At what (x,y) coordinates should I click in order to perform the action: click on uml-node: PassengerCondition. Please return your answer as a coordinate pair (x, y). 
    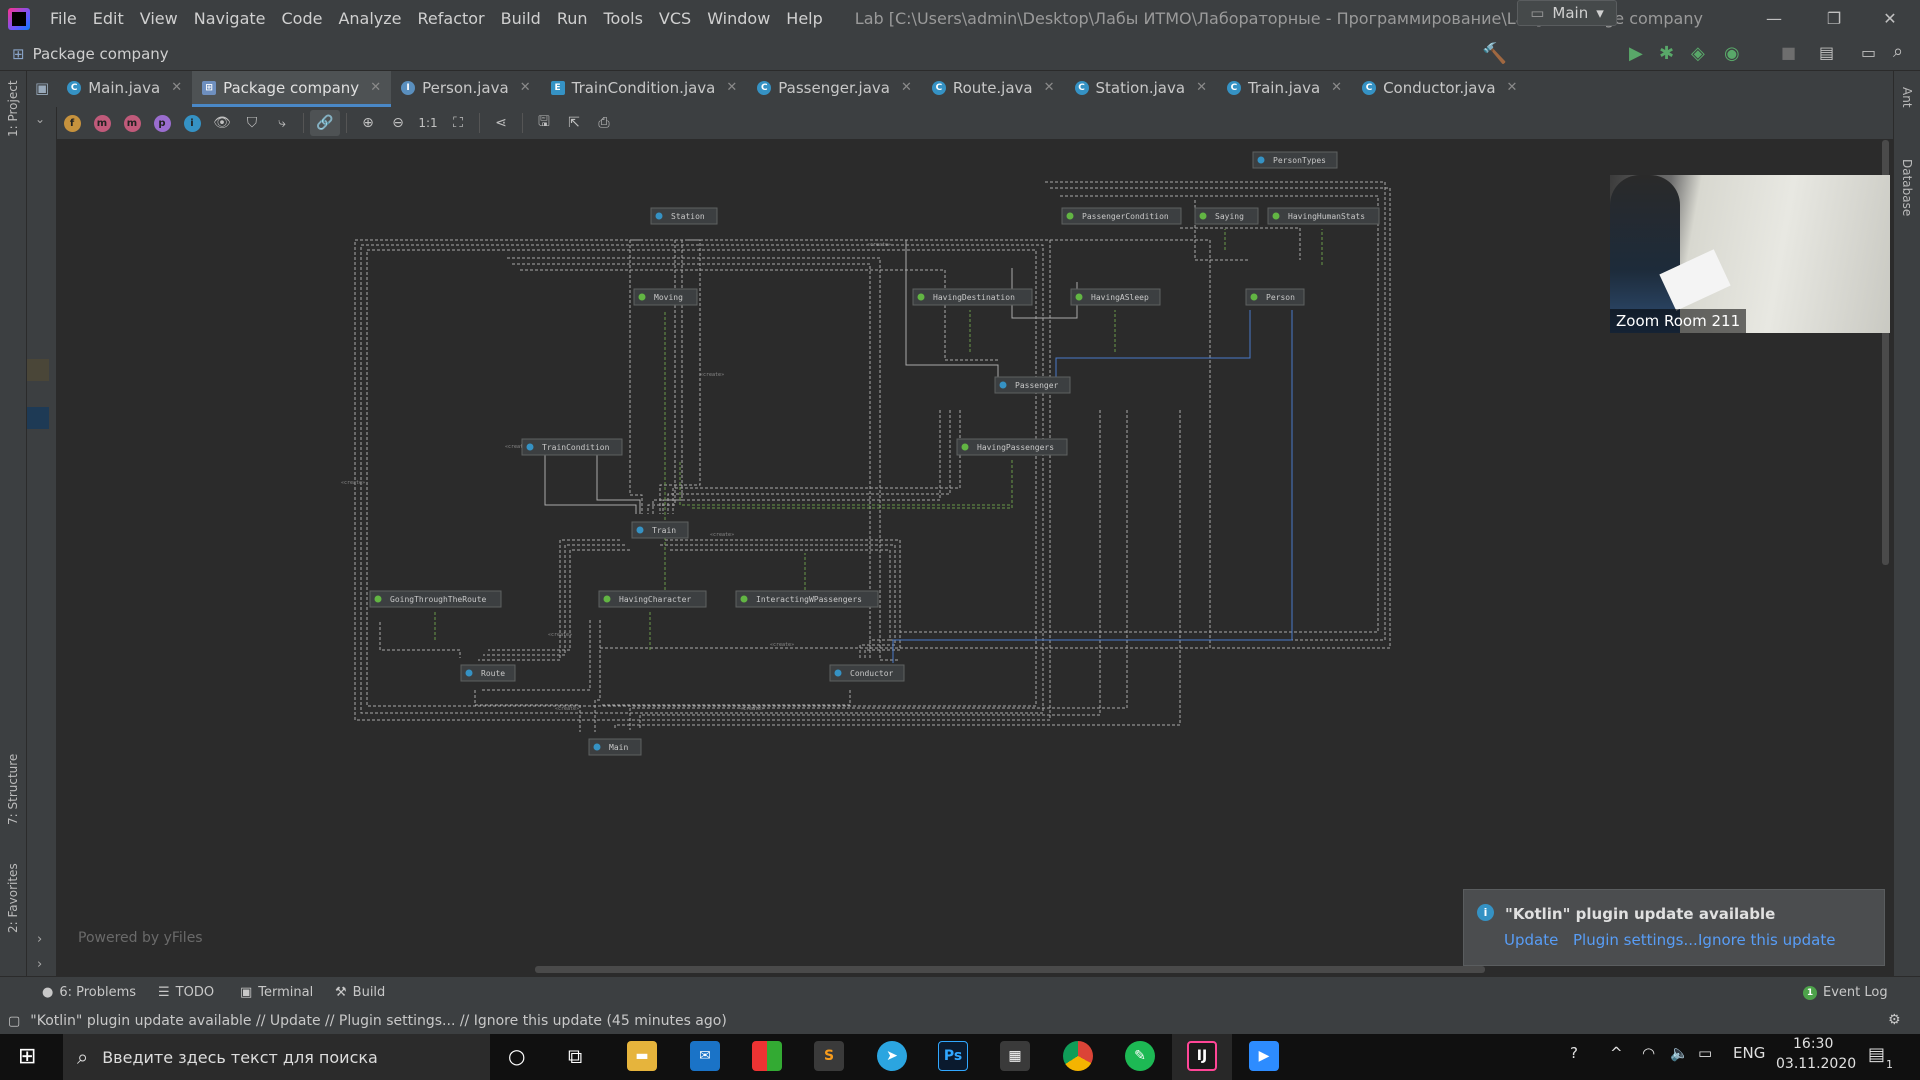
    Looking at the image, I should click on (1121, 216).